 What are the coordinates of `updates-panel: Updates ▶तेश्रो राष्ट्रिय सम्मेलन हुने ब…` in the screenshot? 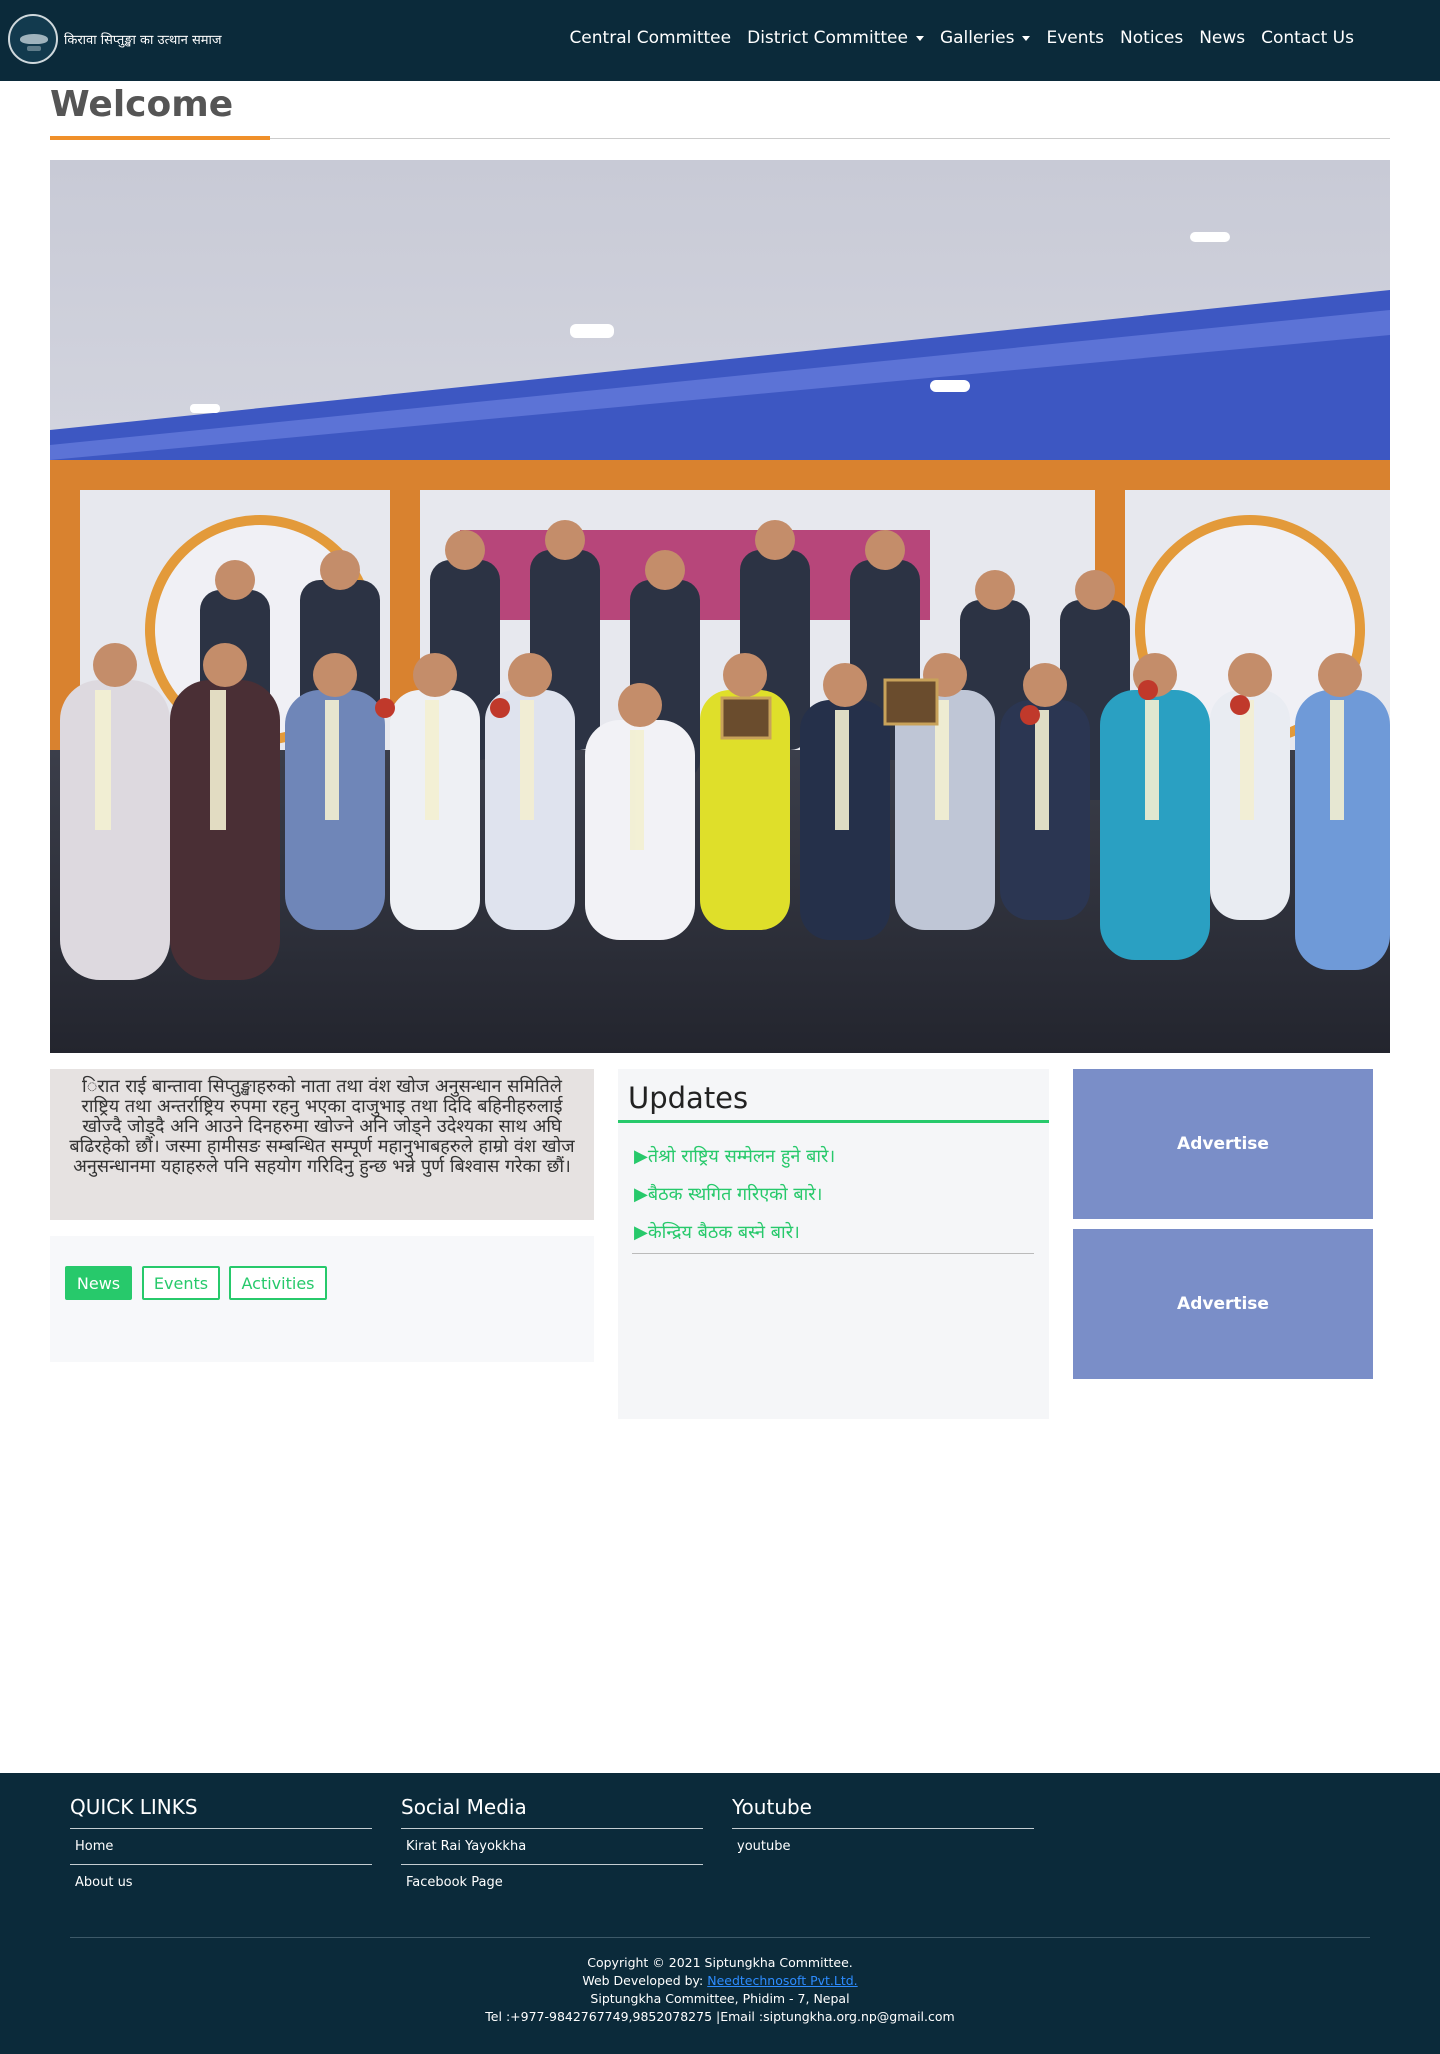 It's located at (833, 1244).